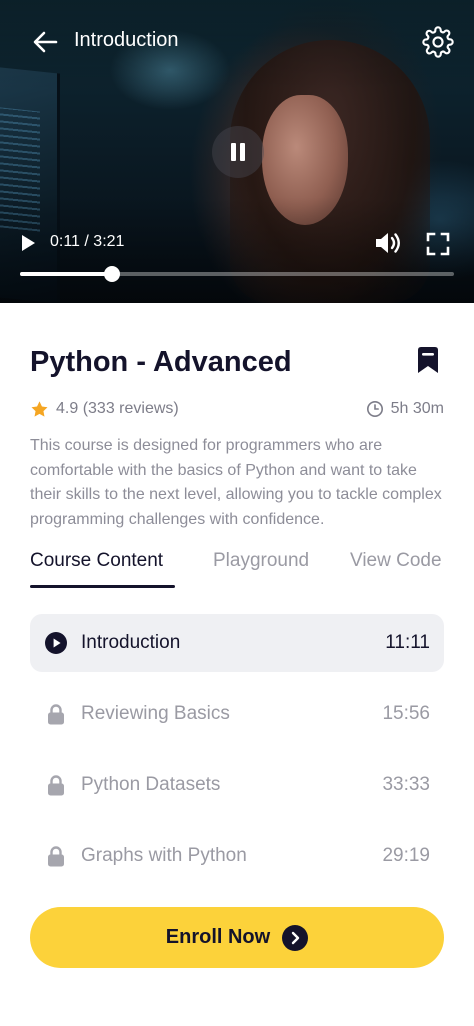 The height and width of the screenshot is (1026, 474). What do you see at coordinates (45, 42) in the screenshot?
I see `back-arrow-icon` at bounding box center [45, 42].